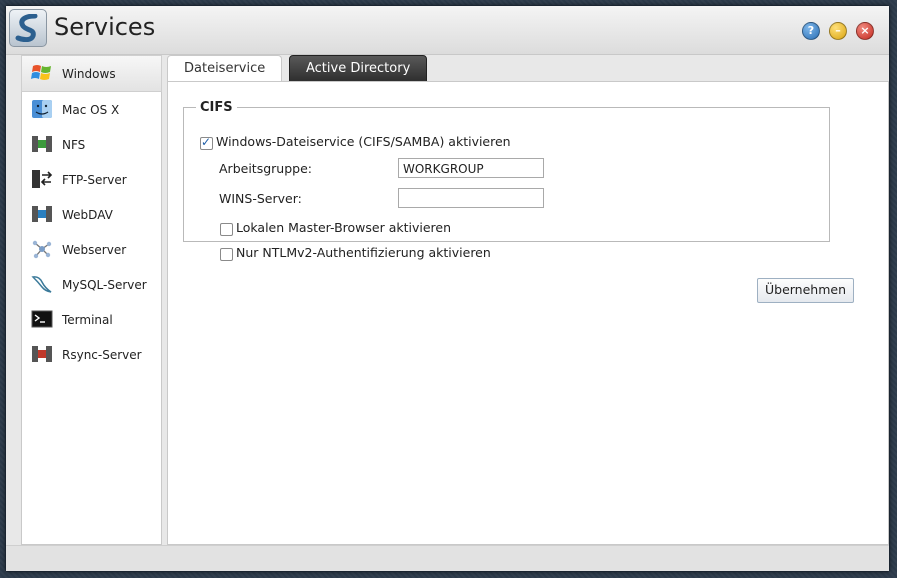  What do you see at coordinates (42, 109) in the screenshot?
I see `mac-finder-icon` at bounding box center [42, 109].